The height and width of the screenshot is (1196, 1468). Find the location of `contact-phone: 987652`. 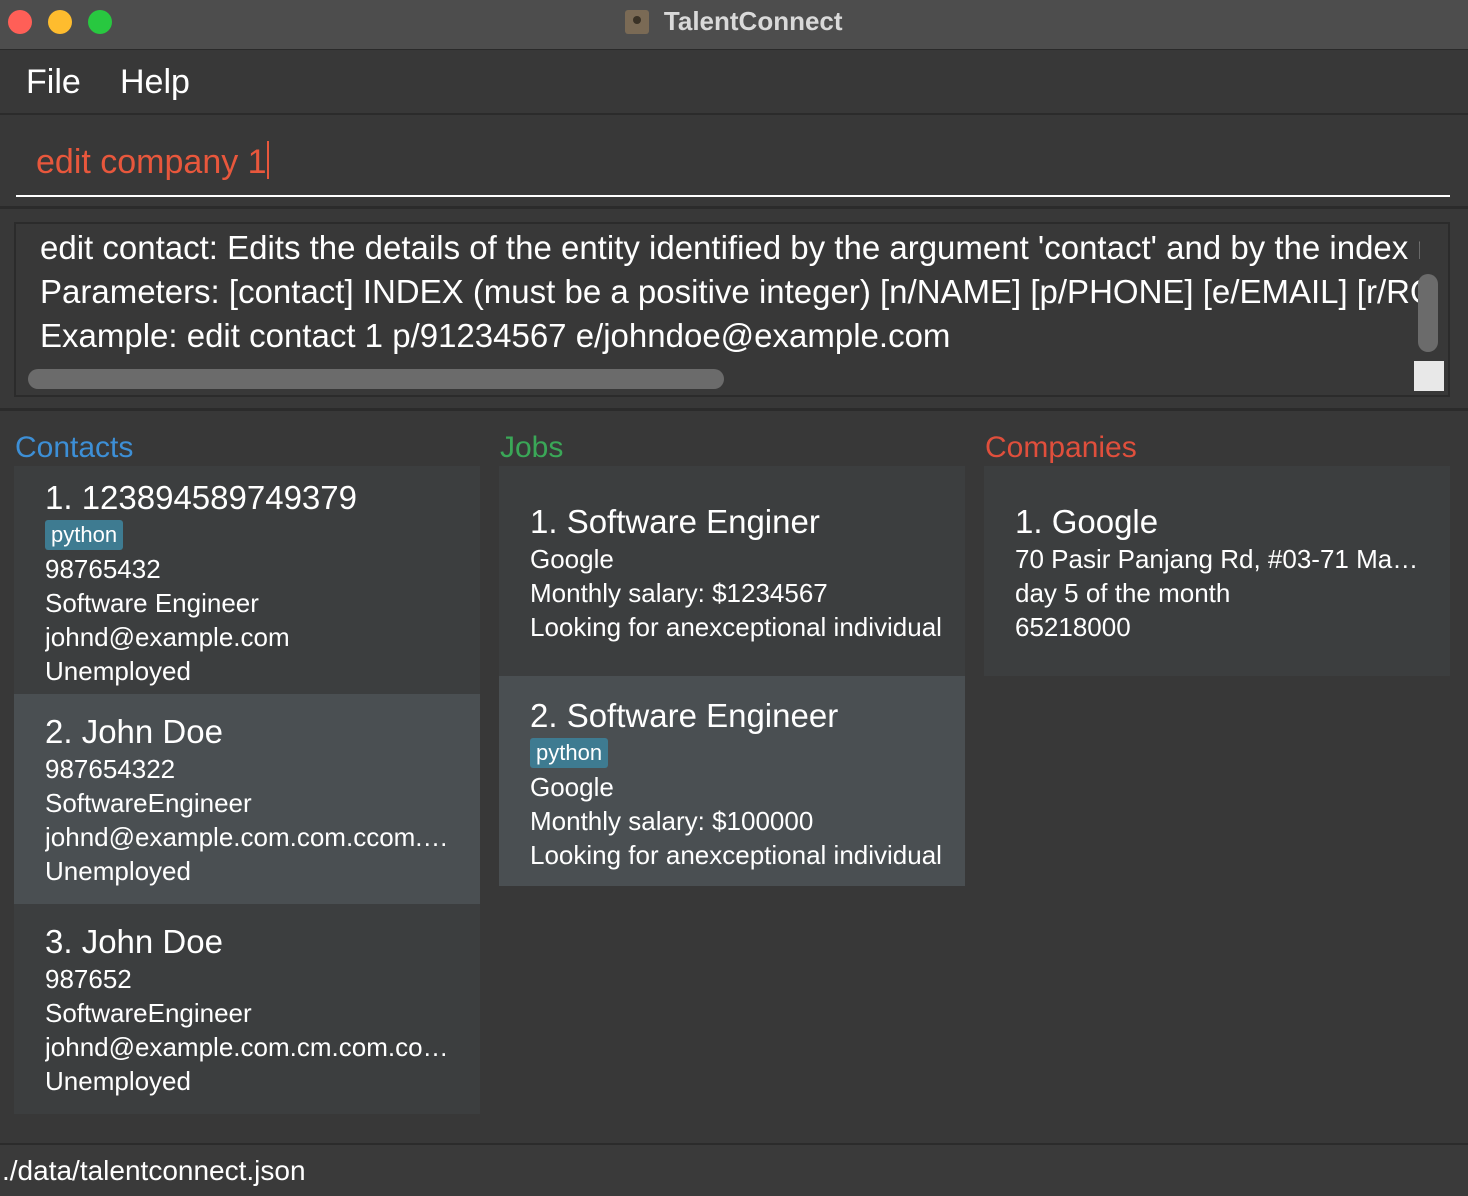

contact-phone: 987652 is located at coordinates (88, 979).